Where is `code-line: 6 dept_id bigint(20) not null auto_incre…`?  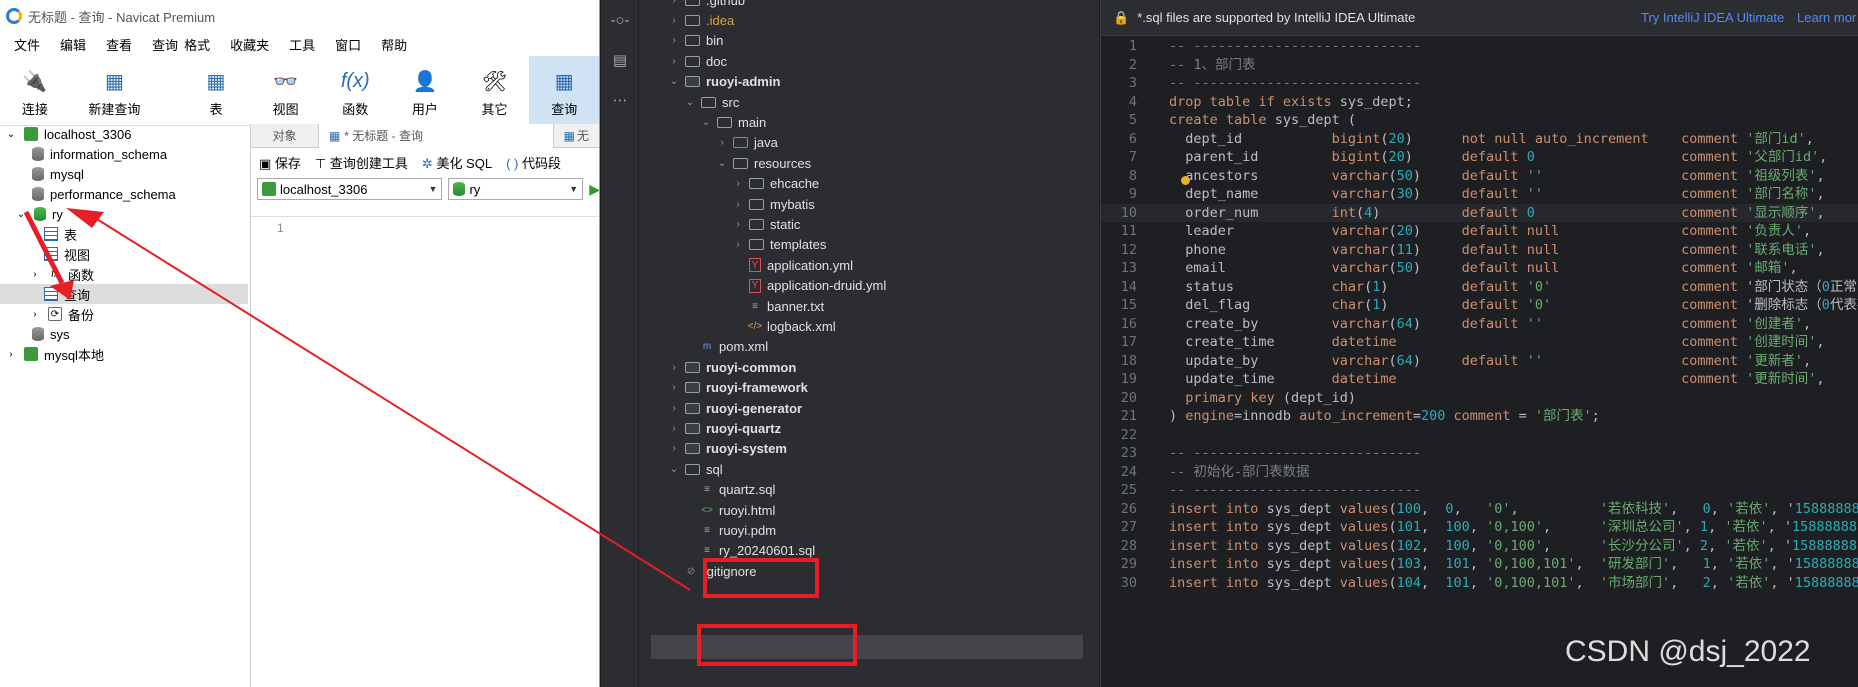
code-line: 6 dept_id bigint(20) not null auto_incre… is located at coordinates (1479, 139).